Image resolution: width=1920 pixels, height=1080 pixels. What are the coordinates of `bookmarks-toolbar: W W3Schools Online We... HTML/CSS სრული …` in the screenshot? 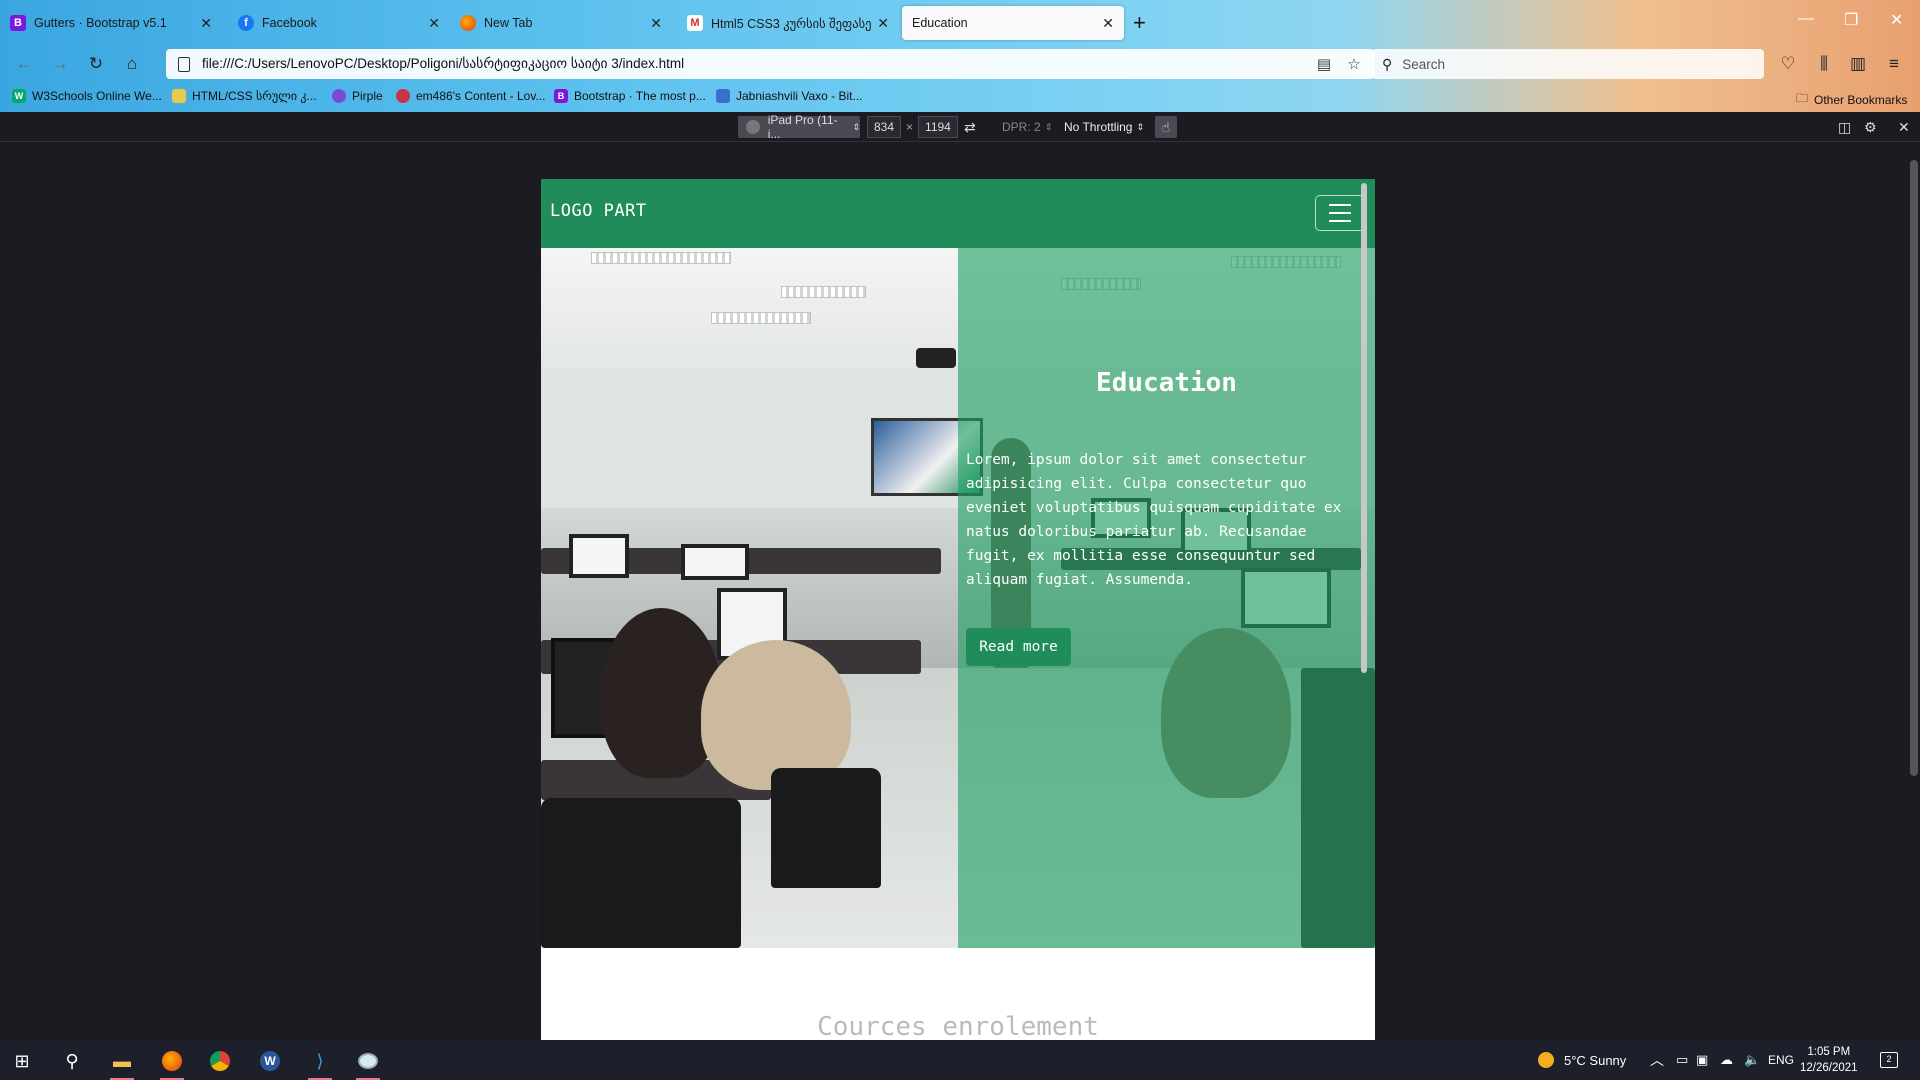 It's located at (960, 98).